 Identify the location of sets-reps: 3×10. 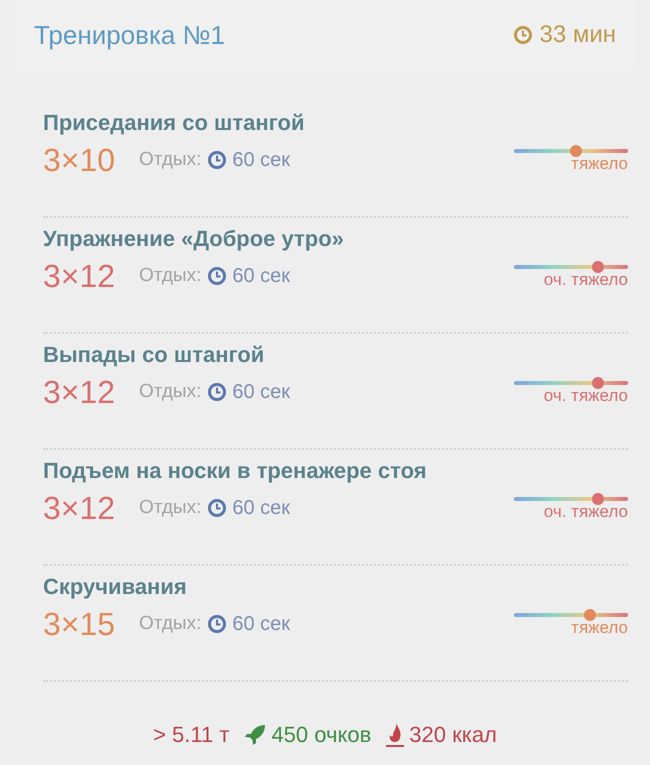
(79, 160).